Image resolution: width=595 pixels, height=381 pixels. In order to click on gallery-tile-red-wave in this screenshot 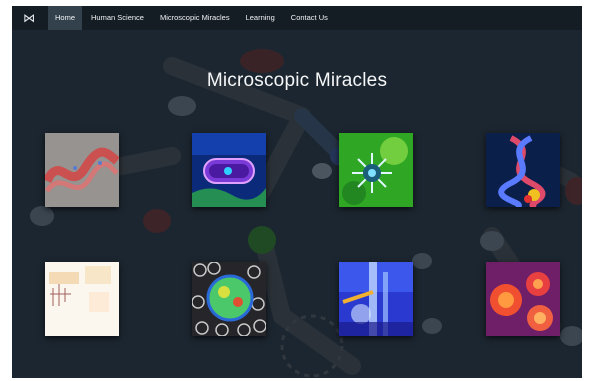, I will do `click(82, 170)`.